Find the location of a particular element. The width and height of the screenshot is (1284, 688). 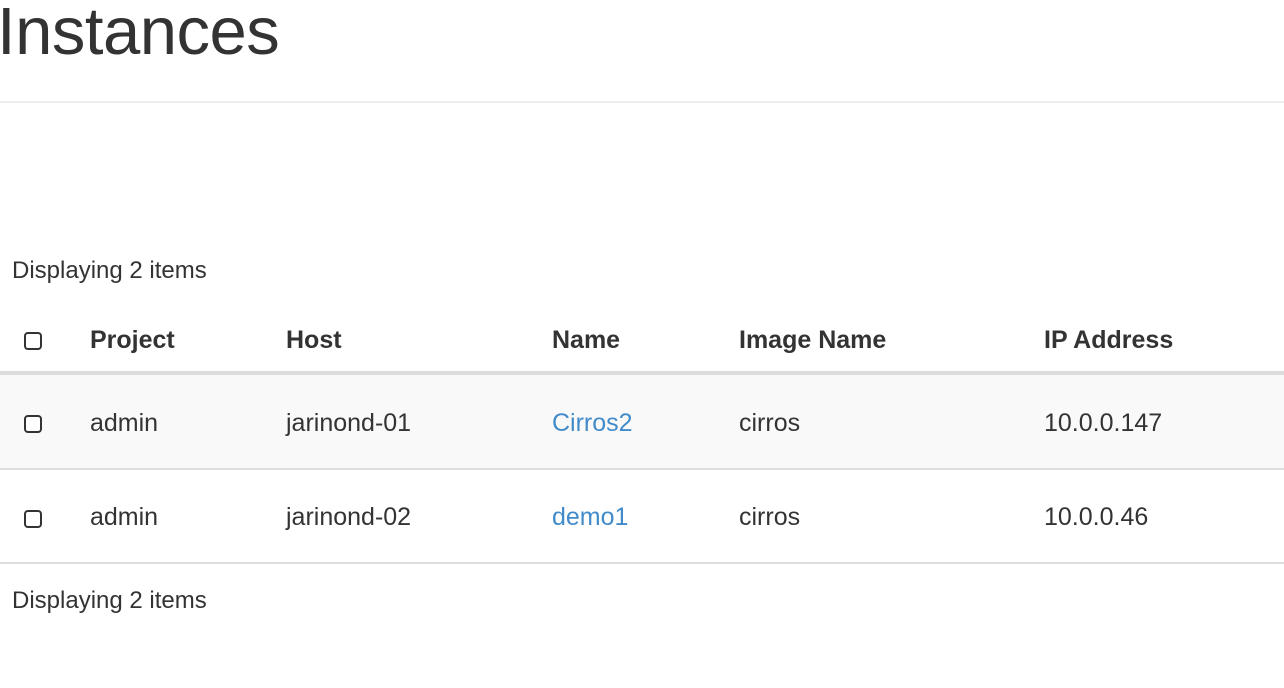

table-row: admin jarinond-02 demo1 cirros 10.0.0.46 is located at coordinates (642, 517).